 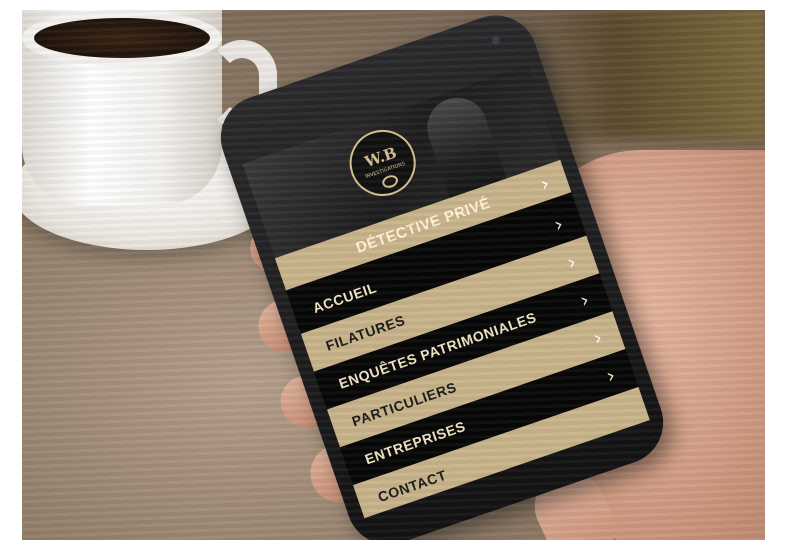 I want to click on menu-item-particuliers: PARTICULIERS ›, so click(x=476, y=379).